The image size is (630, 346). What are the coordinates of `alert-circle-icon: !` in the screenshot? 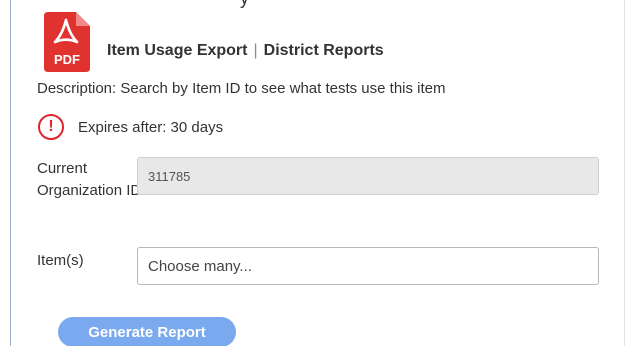 It's located at (51, 127).